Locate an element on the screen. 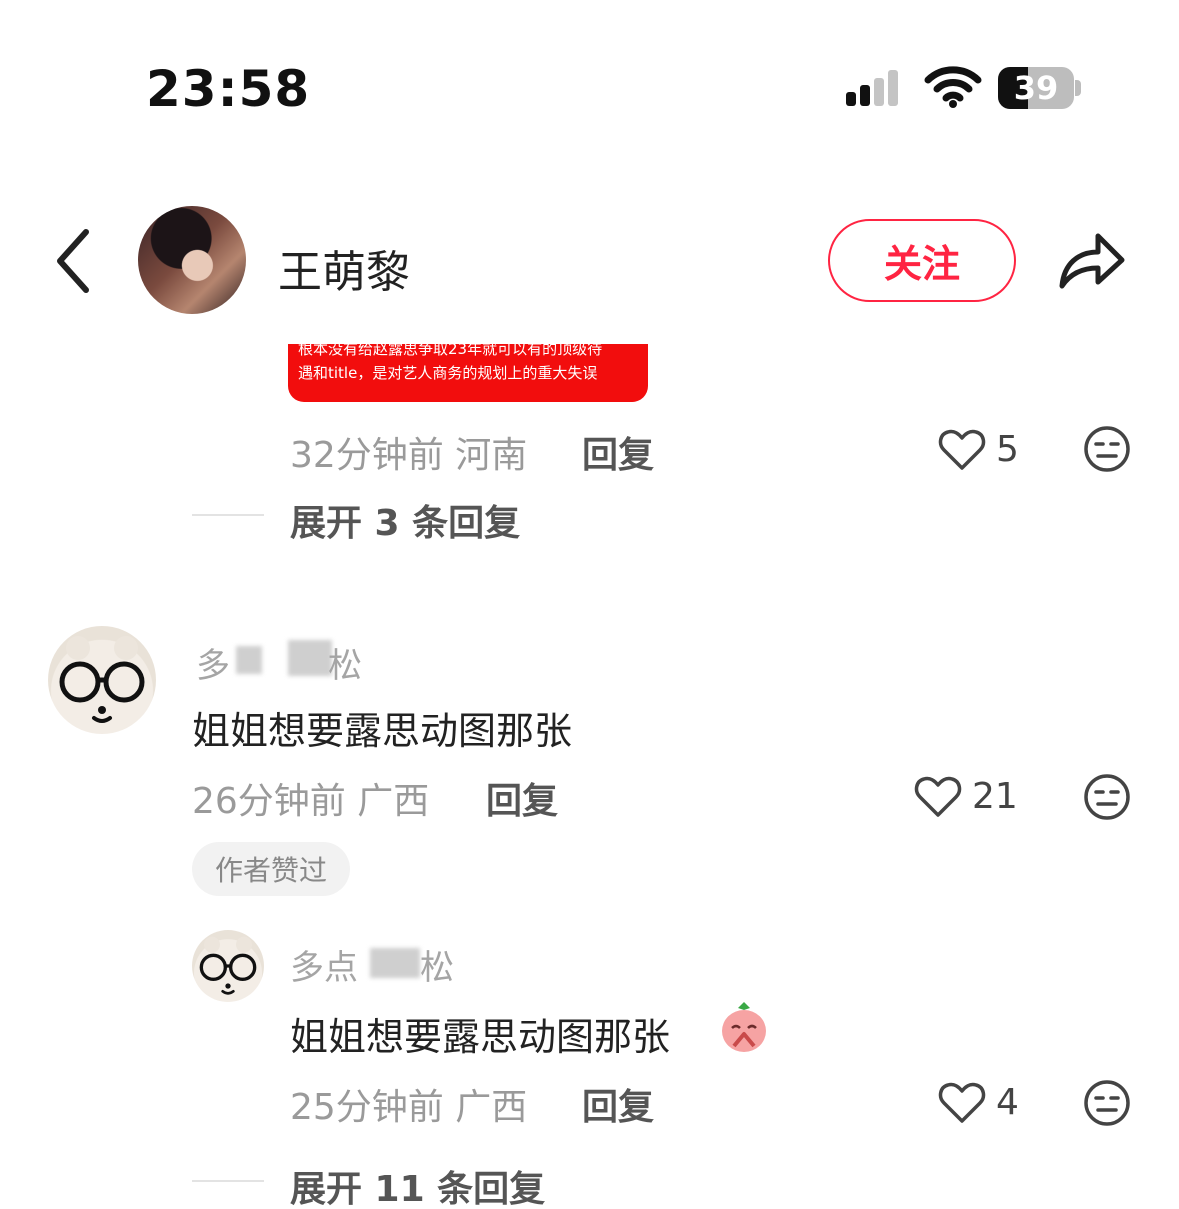 The image size is (1179, 1209). comment-meta-1: 32分钟前 河南 is located at coordinates (408, 452).